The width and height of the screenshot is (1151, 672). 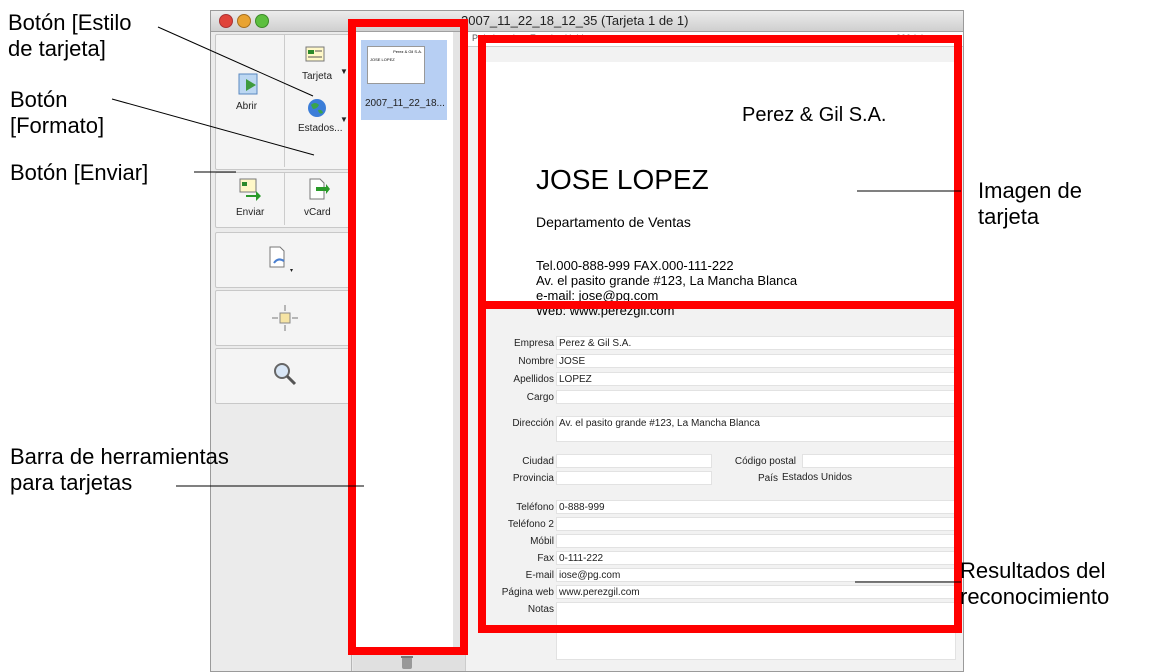 What do you see at coordinates (319, 122) in the screenshot?
I see `format-button: Estados... ▼` at bounding box center [319, 122].